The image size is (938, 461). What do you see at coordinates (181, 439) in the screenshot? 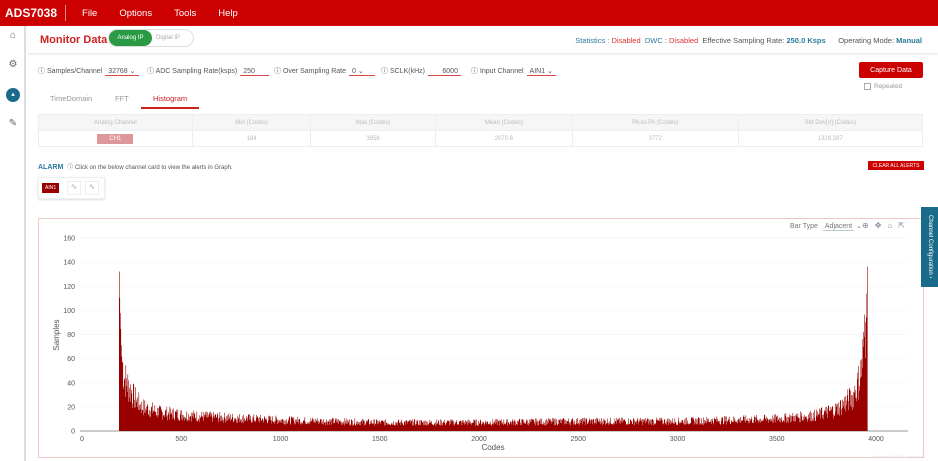
I see `x-tick-label: 500` at bounding box center [181, 439].